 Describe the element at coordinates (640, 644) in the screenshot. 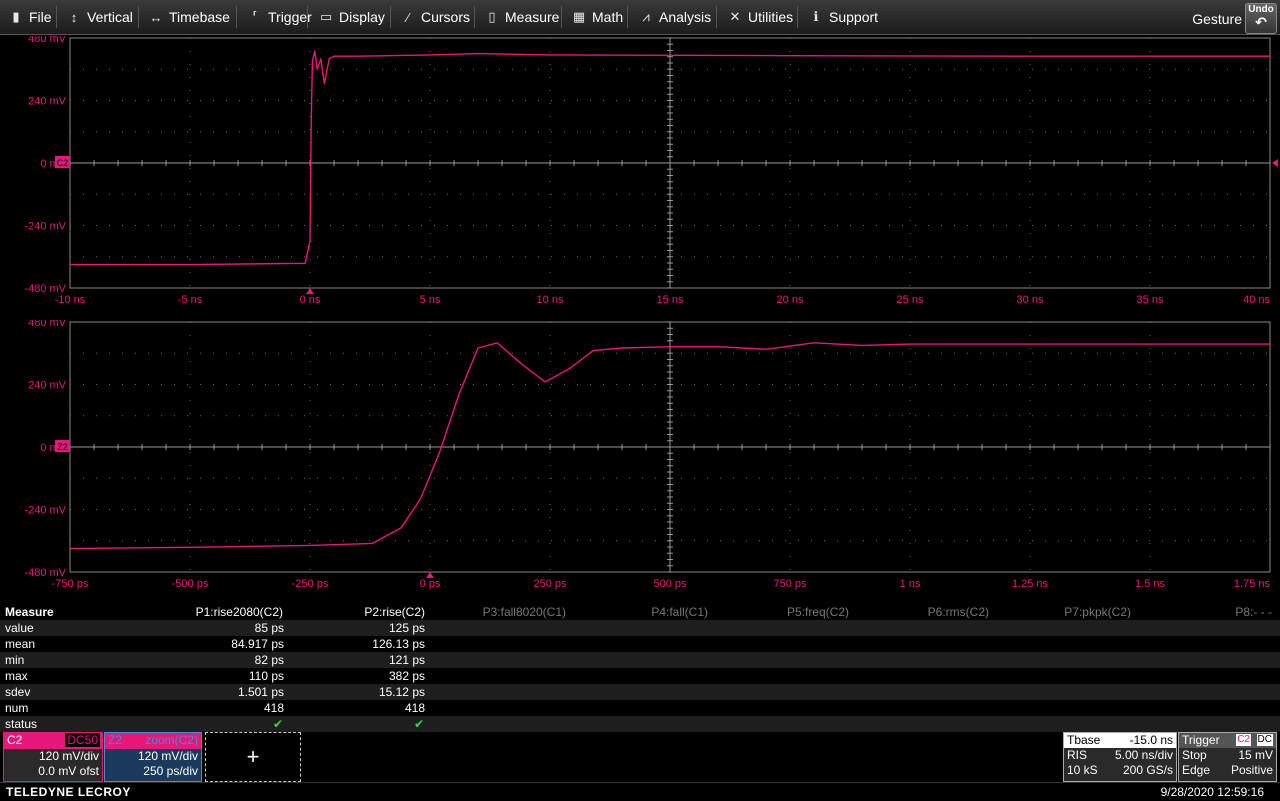

I see `measure-row-mean: mean 84.917 ps 126.13 ps` at that location.